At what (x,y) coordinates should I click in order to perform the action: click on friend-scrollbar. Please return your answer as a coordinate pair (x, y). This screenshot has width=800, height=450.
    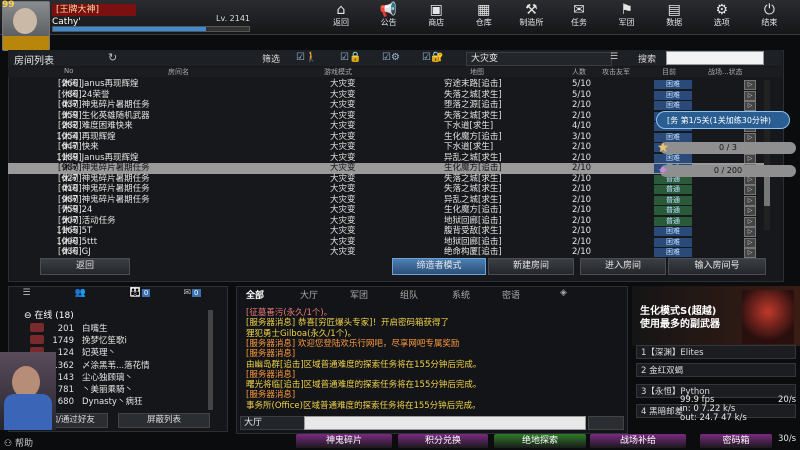
    Looking at the image, I should click on (210, 360).